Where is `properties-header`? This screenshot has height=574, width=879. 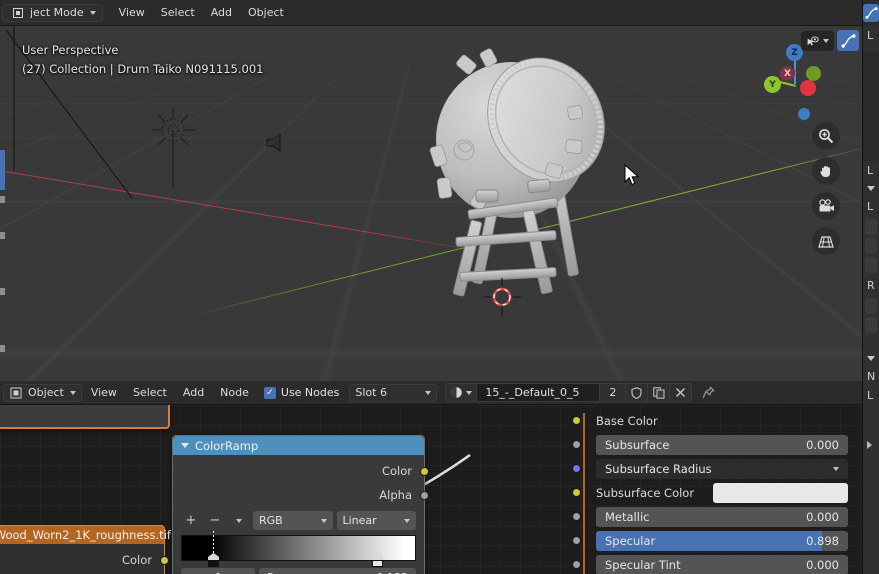
properties-header is located at coordinates (871, 13).